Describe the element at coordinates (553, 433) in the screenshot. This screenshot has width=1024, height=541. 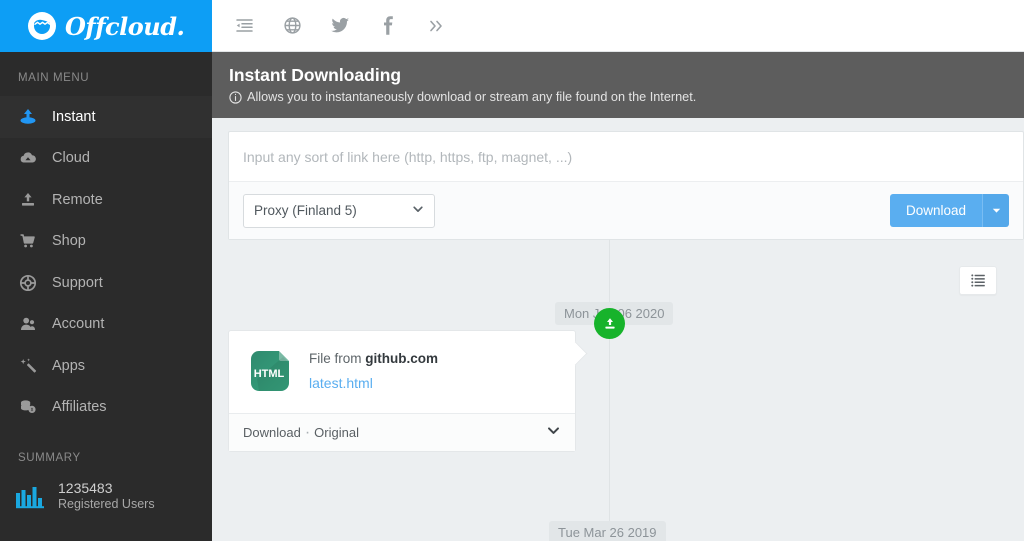
I see `chevron-down-icon` at that location.